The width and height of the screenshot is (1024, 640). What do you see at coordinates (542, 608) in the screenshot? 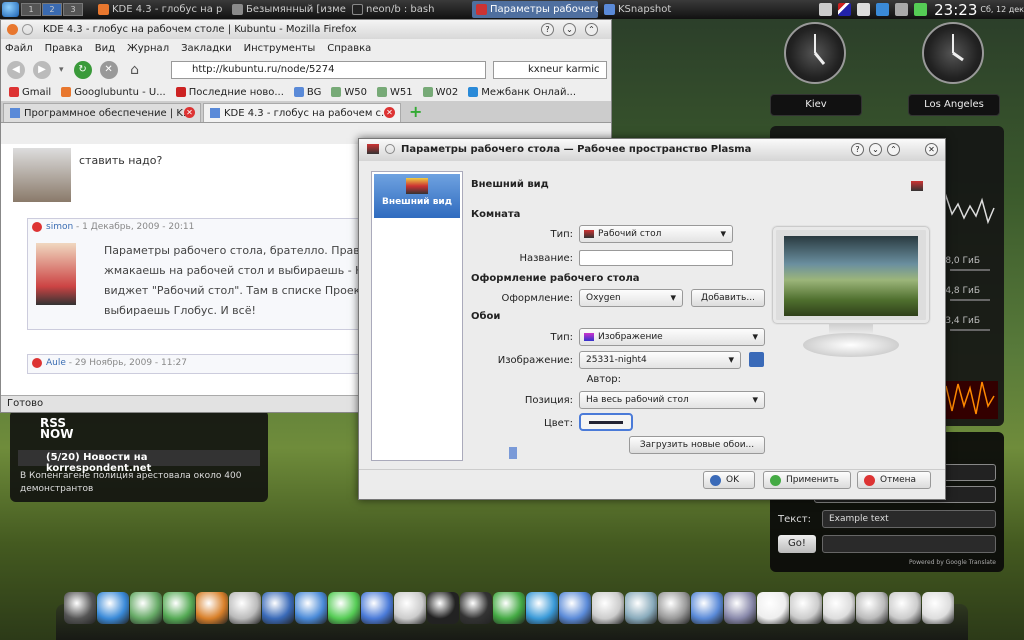
I see `dock-system-settings-icon` at bounding box center [542, 608].